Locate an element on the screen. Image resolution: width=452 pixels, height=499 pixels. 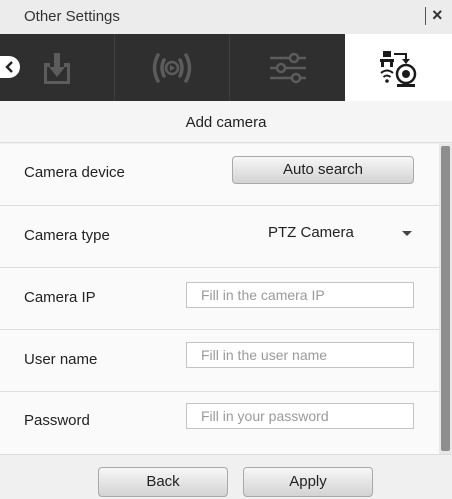
user-name-input is located at coordinates (300, 355).